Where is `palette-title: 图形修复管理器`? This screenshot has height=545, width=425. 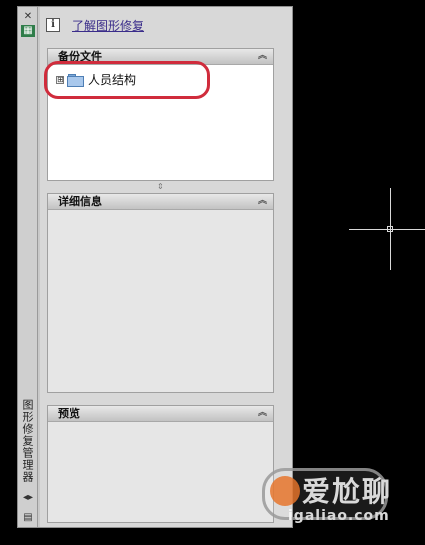
palette-title: 图形修复管理器 is located at coordinates (27, 441).